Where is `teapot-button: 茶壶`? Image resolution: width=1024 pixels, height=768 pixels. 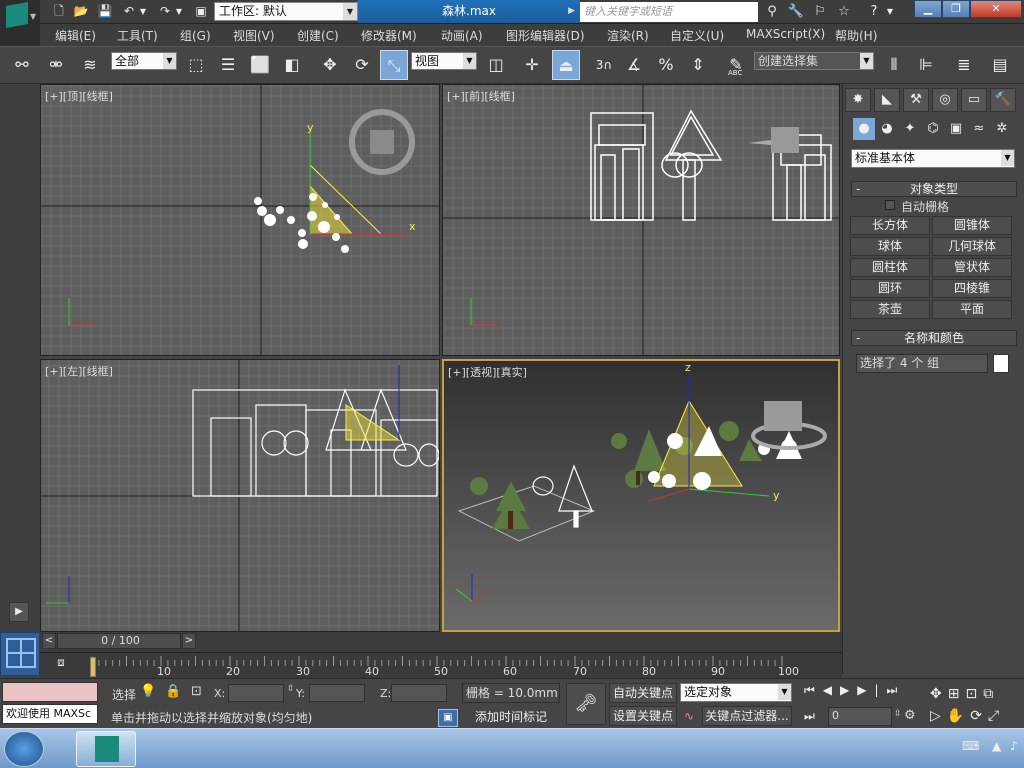
teapot-button: 茶壶 is located at coordinates (890, 309).